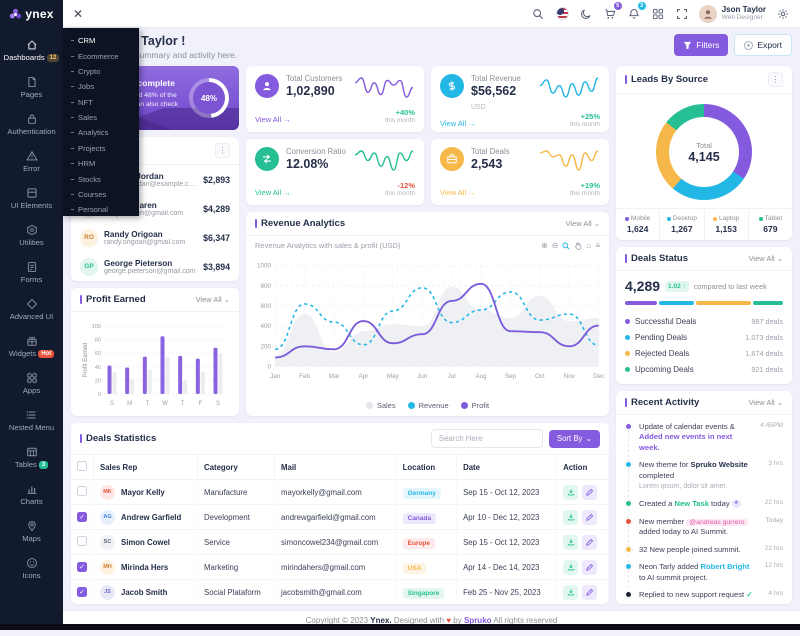 The height and width of the screenshot is (636, 800). I want to click on cart-icon: 5, so click(612, 11).